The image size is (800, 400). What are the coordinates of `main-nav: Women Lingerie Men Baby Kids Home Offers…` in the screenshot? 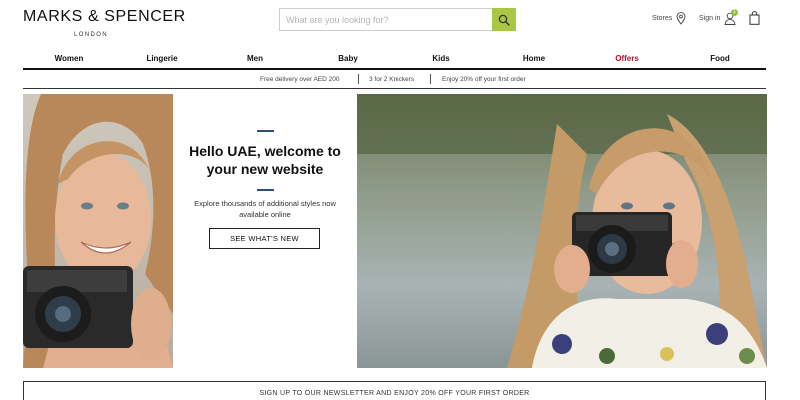 It's located at (394, 59).